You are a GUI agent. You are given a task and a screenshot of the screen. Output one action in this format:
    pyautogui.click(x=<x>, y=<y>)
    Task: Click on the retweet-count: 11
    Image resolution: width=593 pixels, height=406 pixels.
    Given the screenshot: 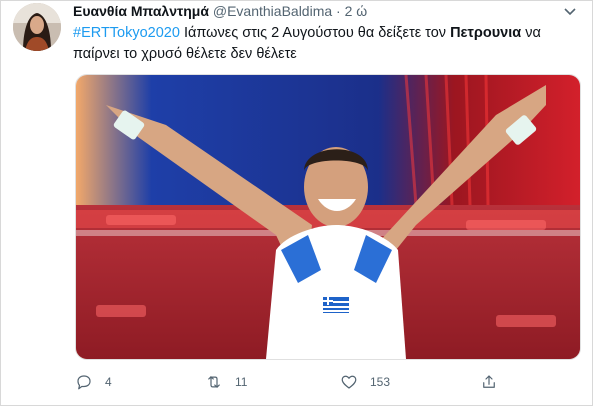 What is the action you would take?
    pyautogui.click(x=241, y=382)
    